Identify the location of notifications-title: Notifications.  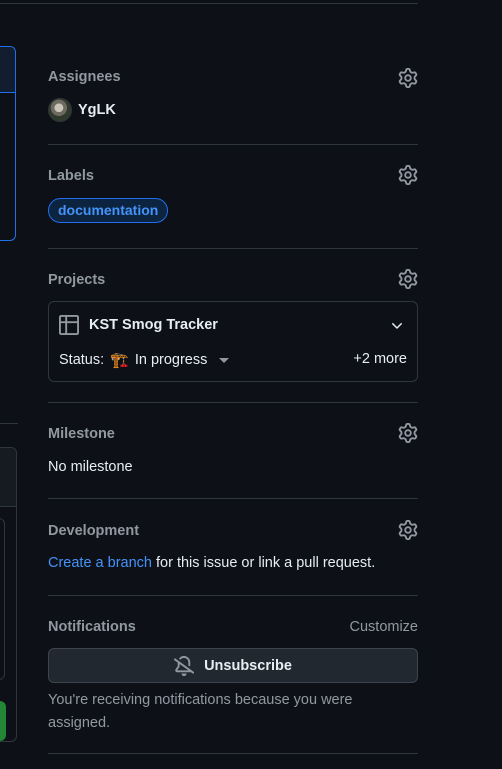
(92, 627).